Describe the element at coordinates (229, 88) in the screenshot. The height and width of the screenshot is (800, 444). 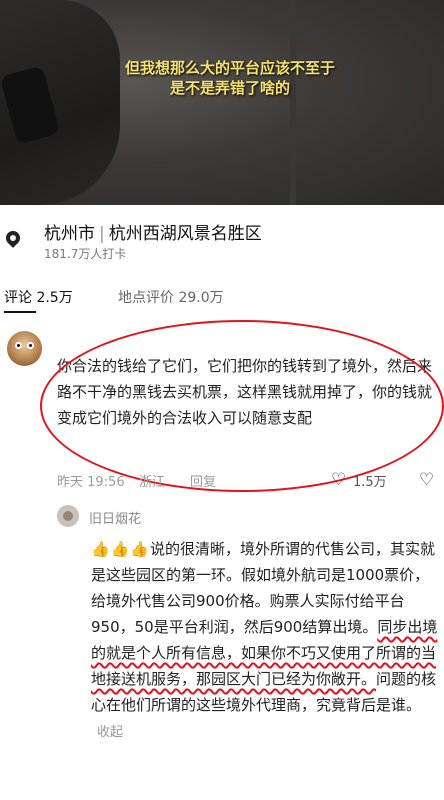
I see `subtitle-line-2: 是不是弄错了啥的` at that location.